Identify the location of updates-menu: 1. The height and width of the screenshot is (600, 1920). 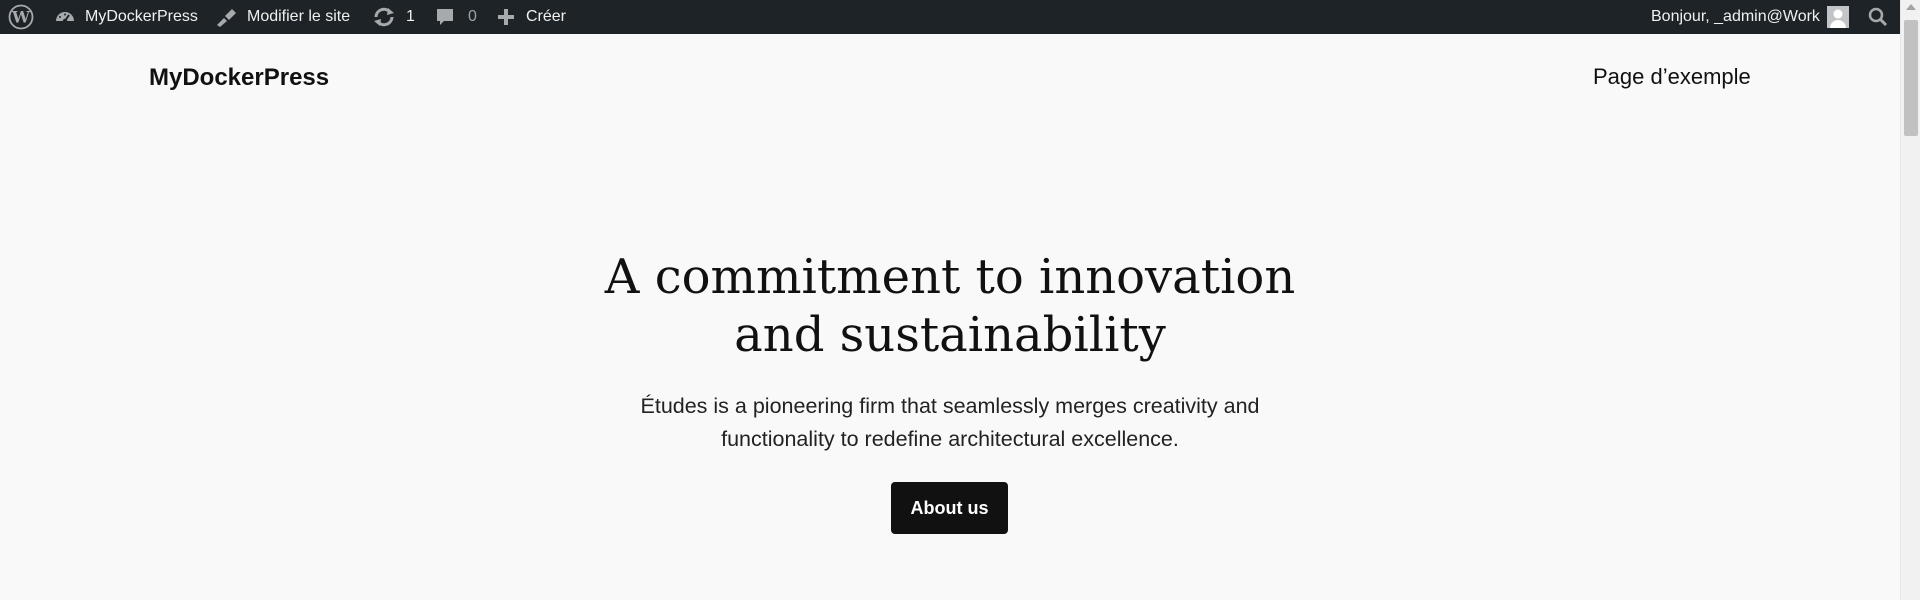
(393, 17).